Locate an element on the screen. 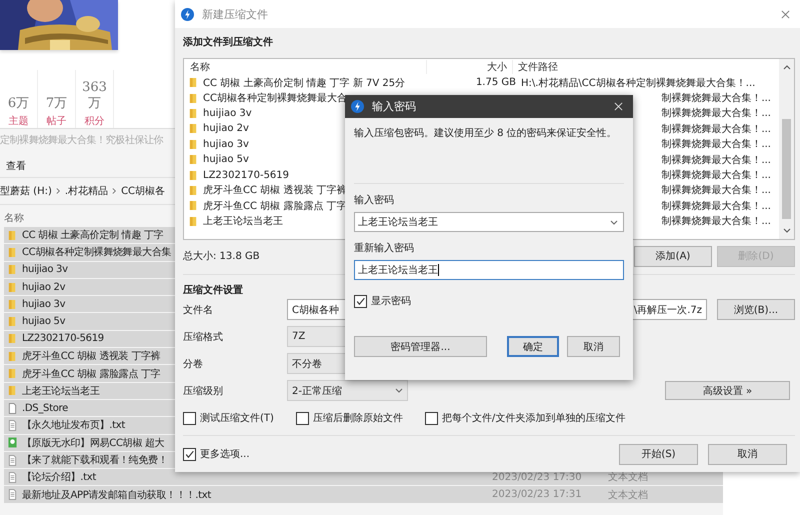 The image size is (800, 515). window-title: 定制裸舞烧舞最大合集！究极社保让你 is located at coordinates (82, 140).